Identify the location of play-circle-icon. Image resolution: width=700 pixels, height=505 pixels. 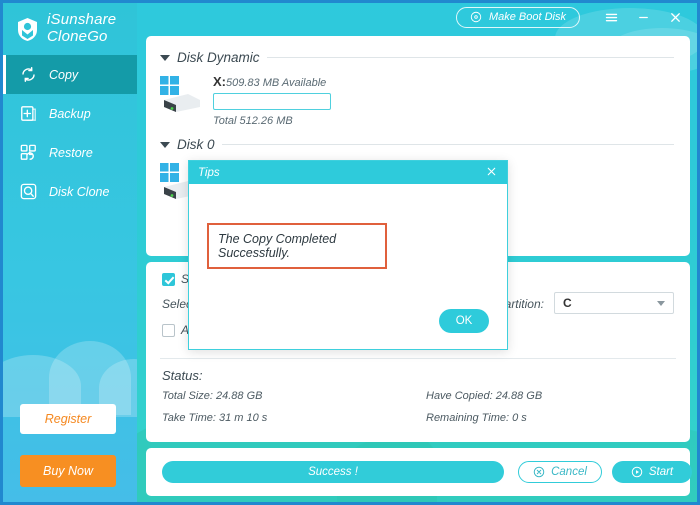
(637, 472).